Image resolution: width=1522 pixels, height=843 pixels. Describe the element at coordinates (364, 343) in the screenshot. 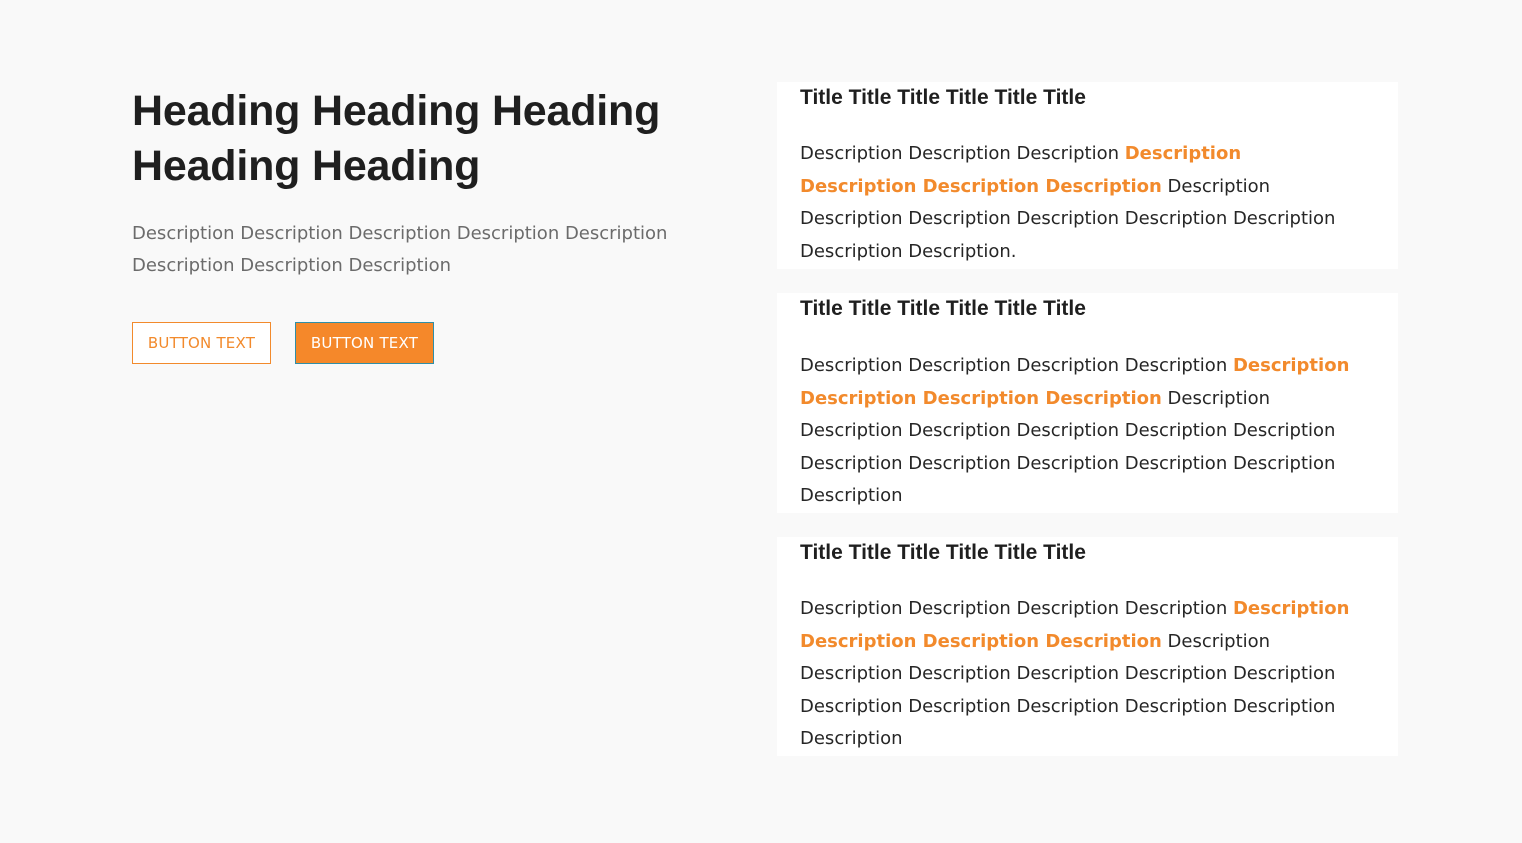

I see `primary-button: BUTTON TEXT` at that location.